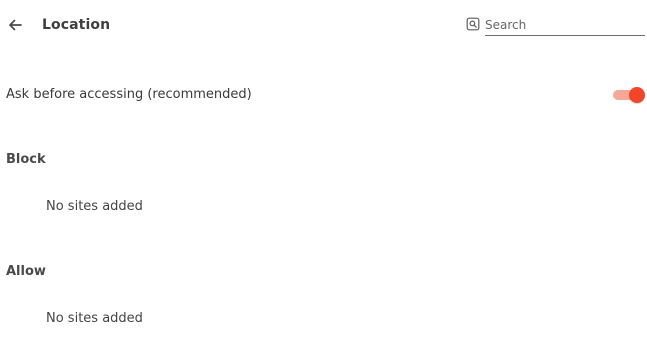  I want to click on arrow-left-icon, so click(15, 25).